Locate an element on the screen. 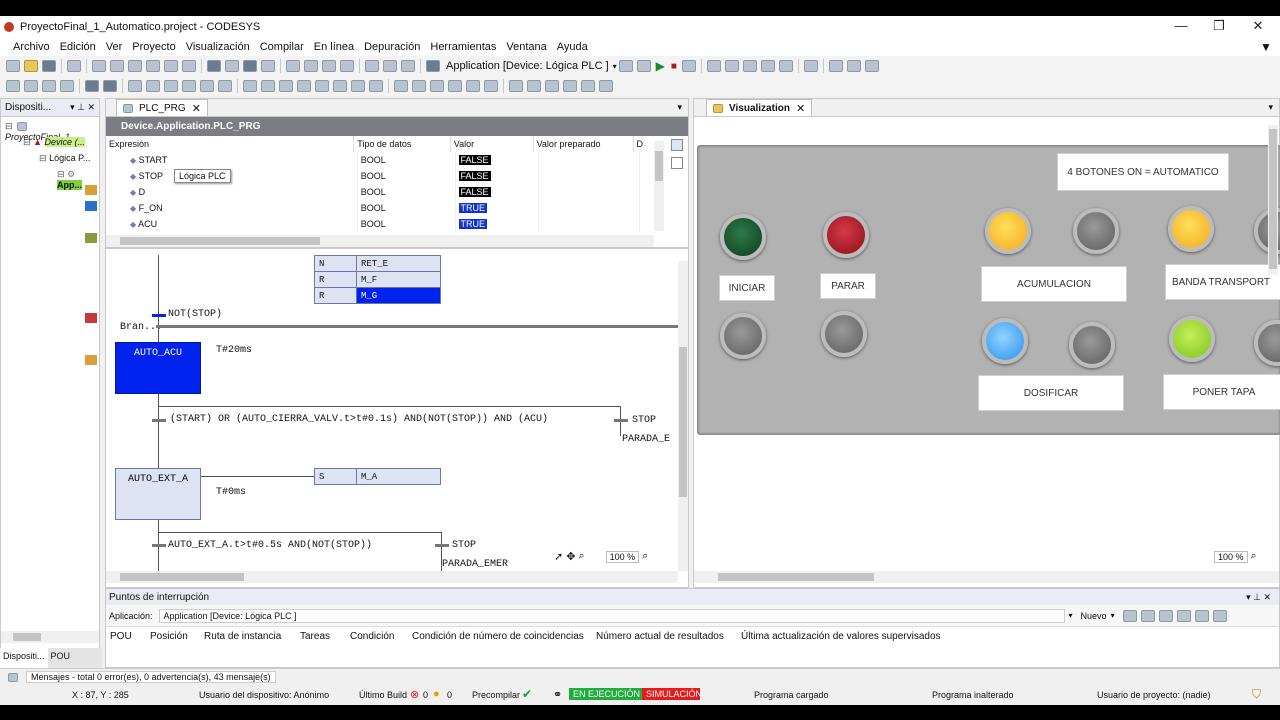 The image size is (1280, 720). print-icon is located at coordinates (74, 66).